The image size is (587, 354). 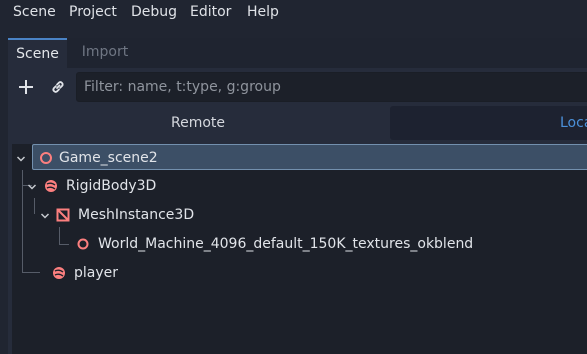 I want to click on menu-help: Help, so click(x=263, y=12).